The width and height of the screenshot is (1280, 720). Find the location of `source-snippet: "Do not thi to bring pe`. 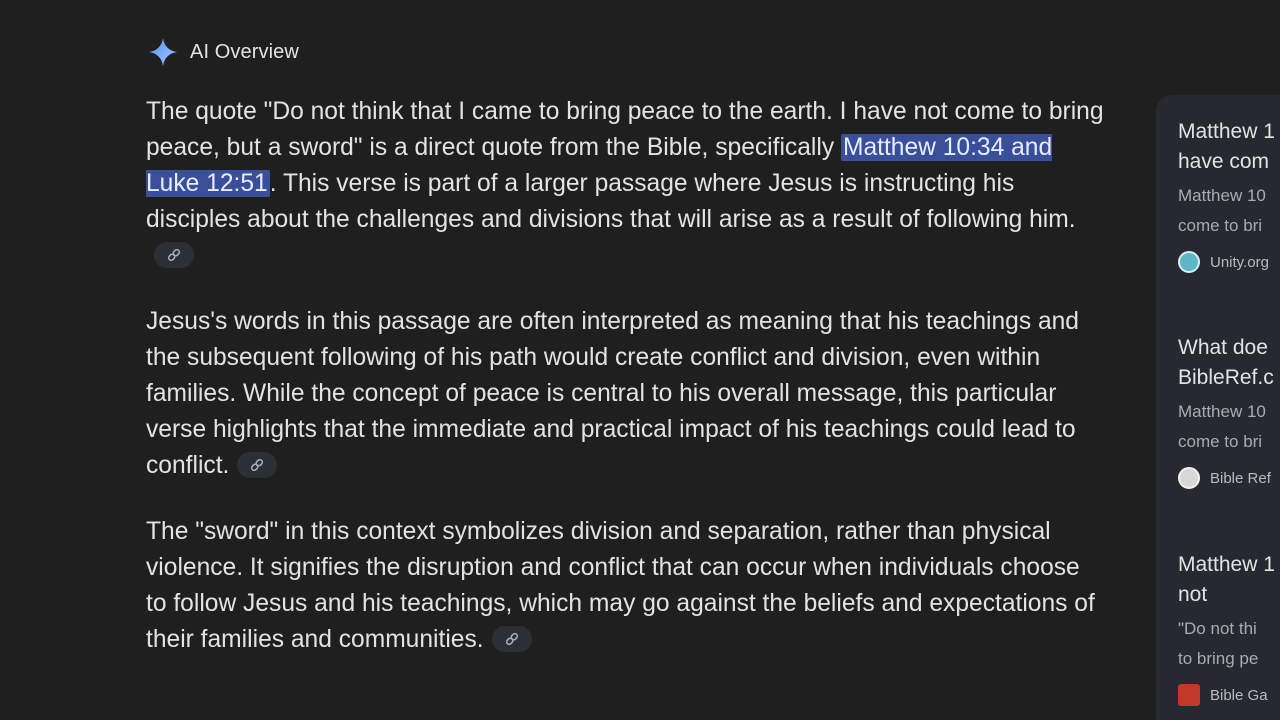

source-snippet: "Do not thi to bring pe is located at coordinates (1229, 644).